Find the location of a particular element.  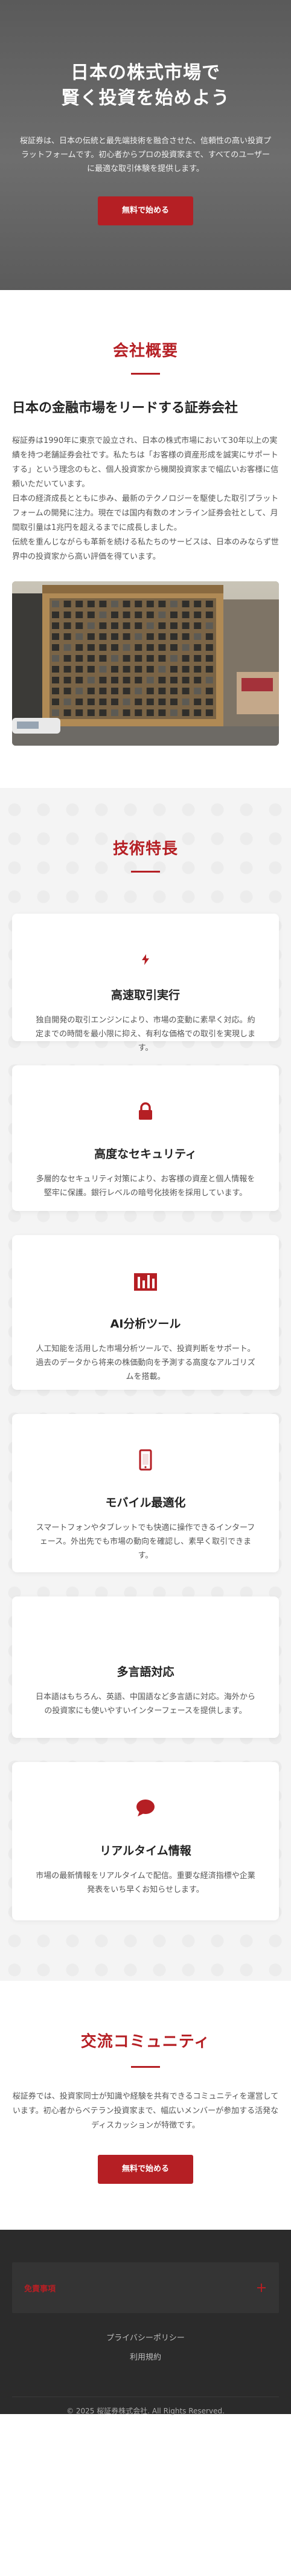

lightning-icon is located at coordinates (145, 960).